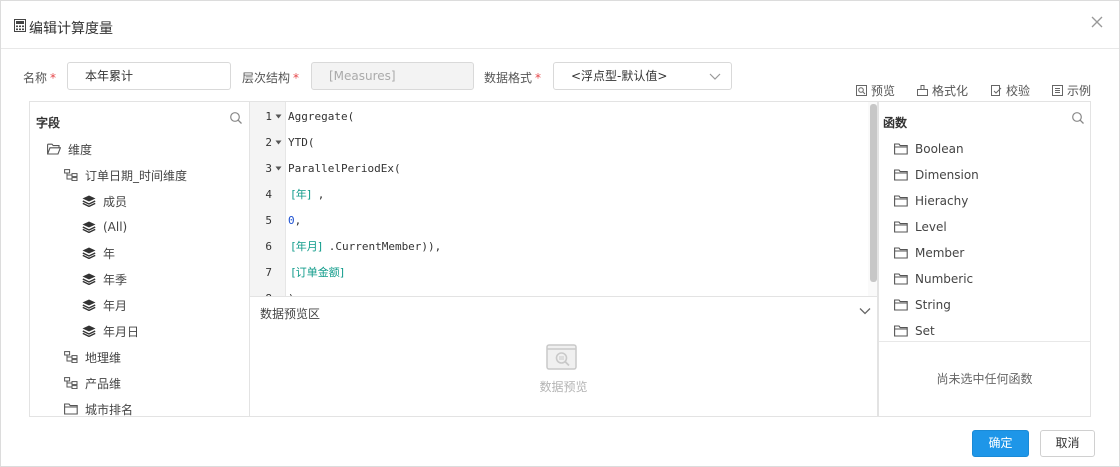  What do you see at coordinates (115, 201) in the screenshot?
I see `field-tree-item-label: 成员` at bounding box center [115, 201].